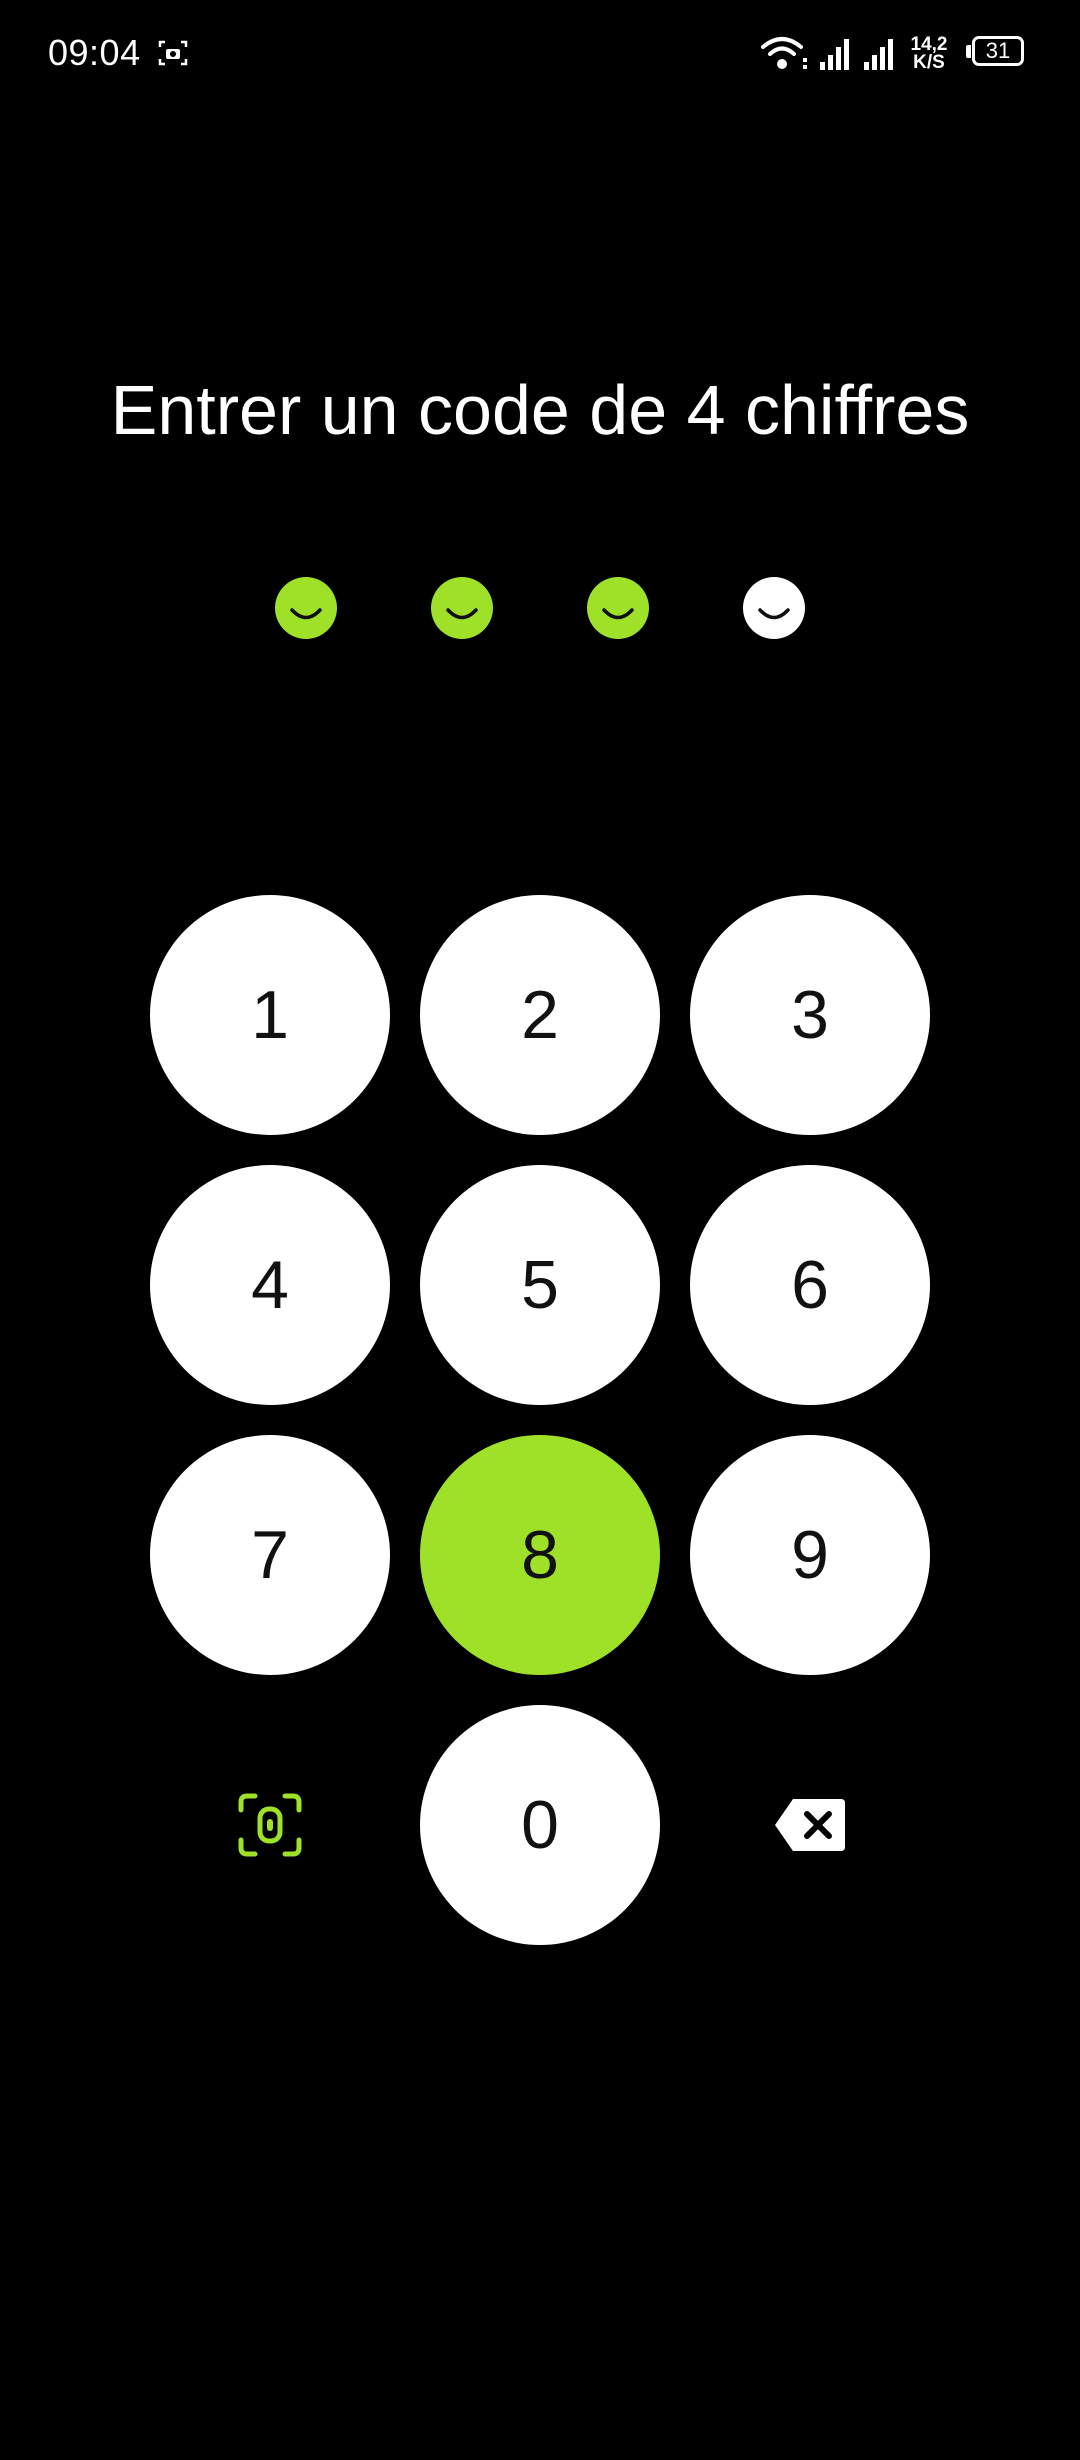 The height and width of the screenshot is (2460, 1080). I want to click on status-bar: 09:04 14,2 K/S 31, so click(540, 55).